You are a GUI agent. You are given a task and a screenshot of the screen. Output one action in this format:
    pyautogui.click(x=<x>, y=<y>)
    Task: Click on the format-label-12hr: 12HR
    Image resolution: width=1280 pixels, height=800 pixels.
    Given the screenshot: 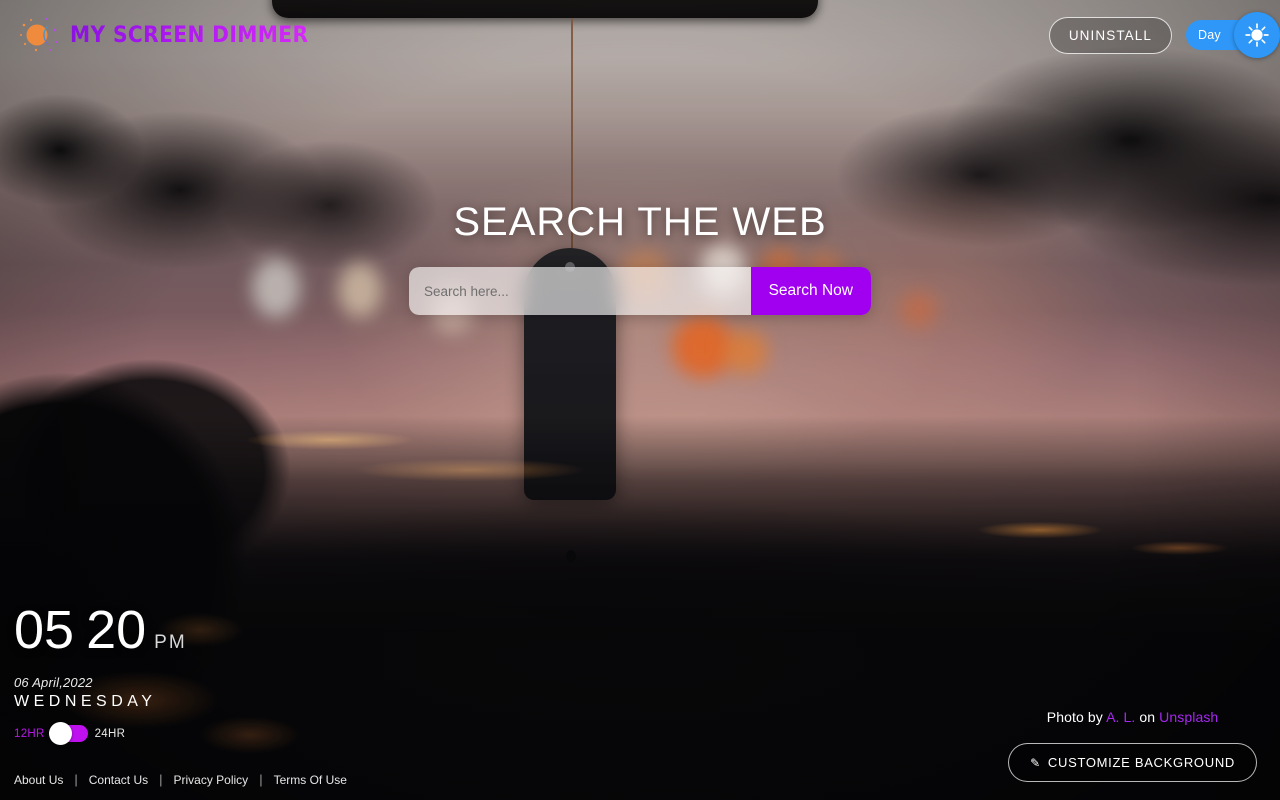 What is the action you would take?
    pyautogui.click(x=29, y=734)
    